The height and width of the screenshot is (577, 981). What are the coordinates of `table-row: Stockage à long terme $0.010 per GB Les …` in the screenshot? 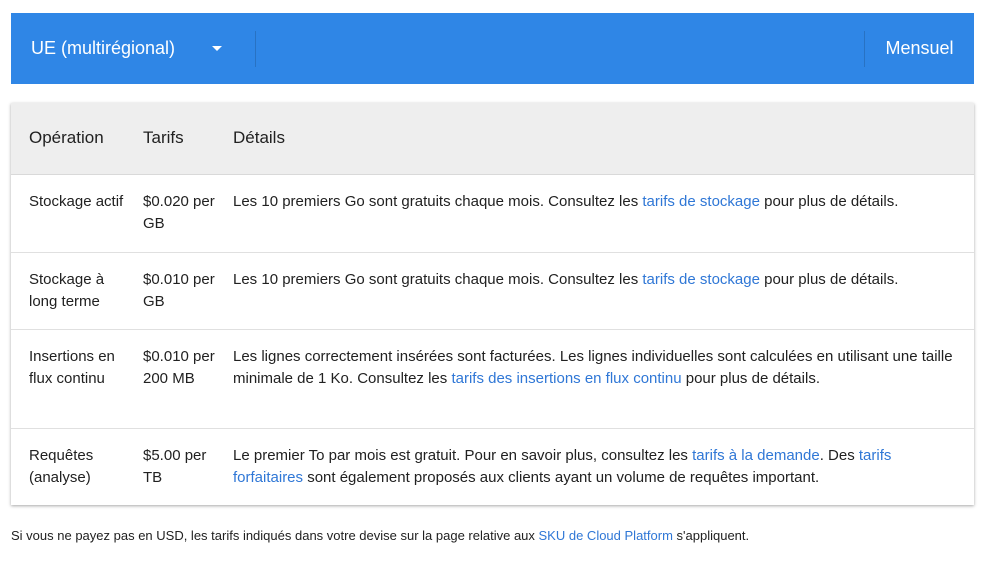 It's located at (492, 291).